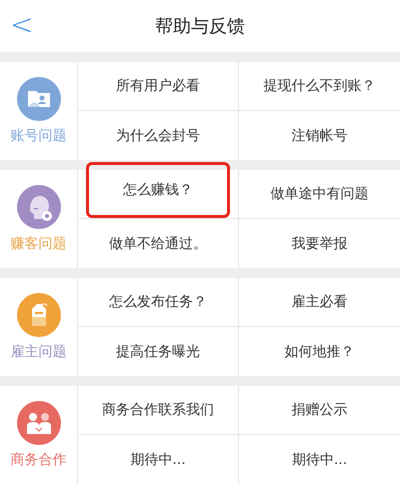 The image size is (400, 484). I want to click on category-label: 雇主问题, so click(38, 352).